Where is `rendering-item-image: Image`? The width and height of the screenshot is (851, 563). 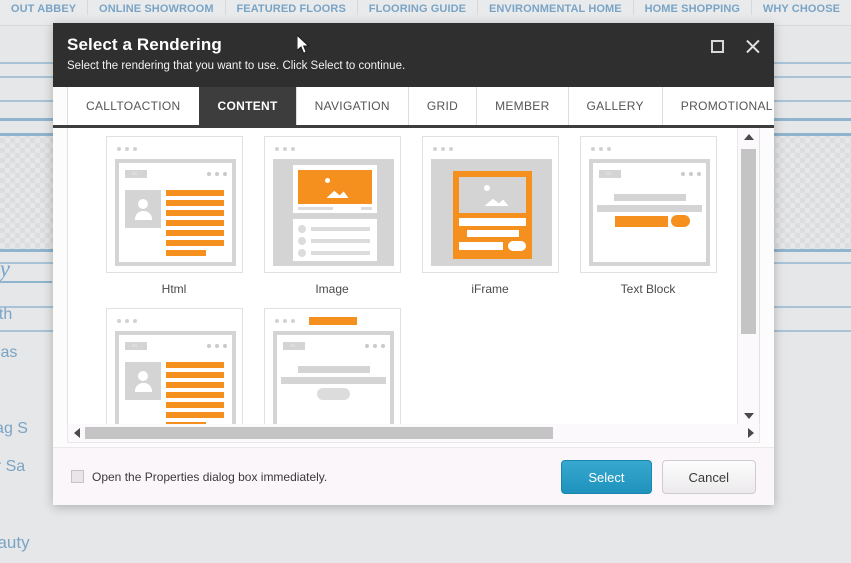
rendering-item-image: Image is located at coordinates (332, 216).